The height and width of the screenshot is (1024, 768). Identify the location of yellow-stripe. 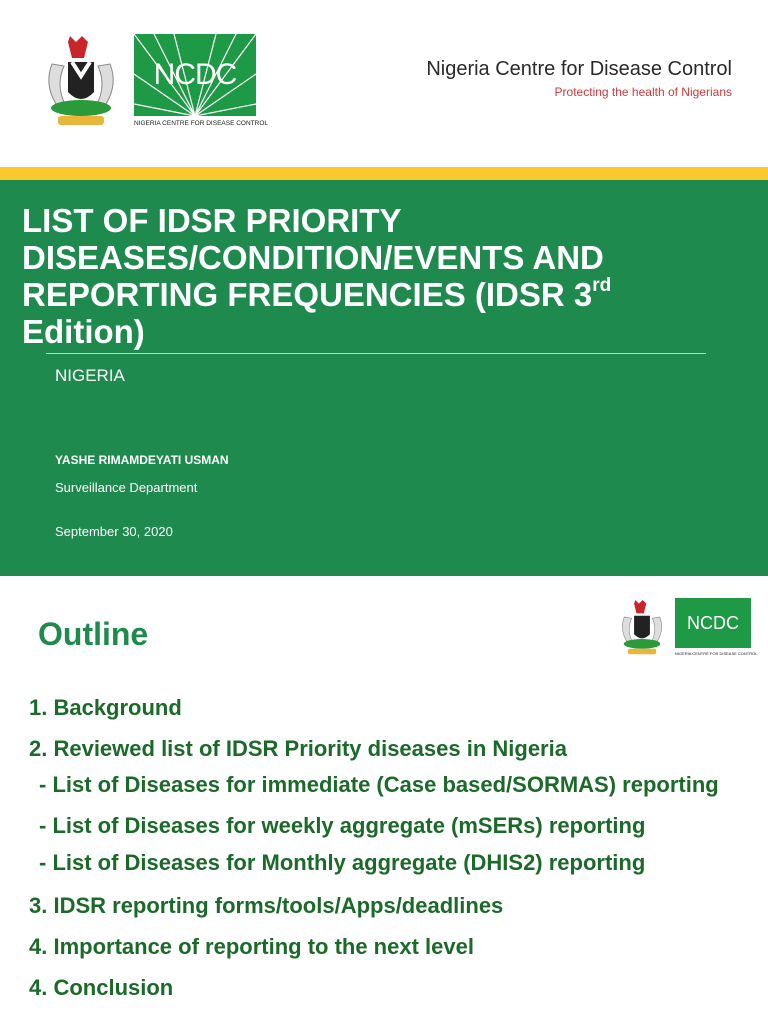
(384, 173).